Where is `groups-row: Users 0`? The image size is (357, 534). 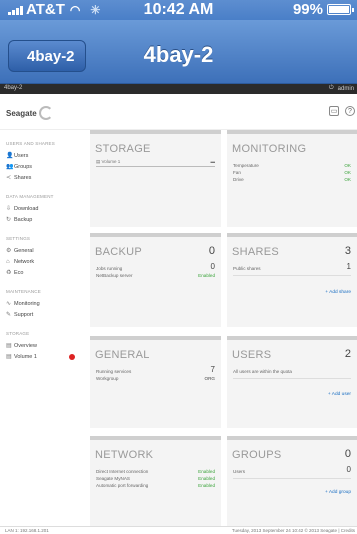
groups-row: Users 0 is located at coordinates (292, 470).